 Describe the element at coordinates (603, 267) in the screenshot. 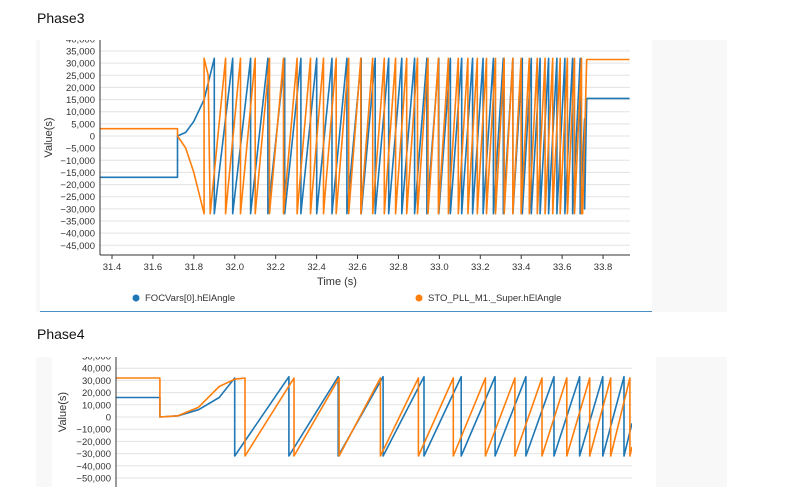

I see `x-tick-label: 33.8` at that location.